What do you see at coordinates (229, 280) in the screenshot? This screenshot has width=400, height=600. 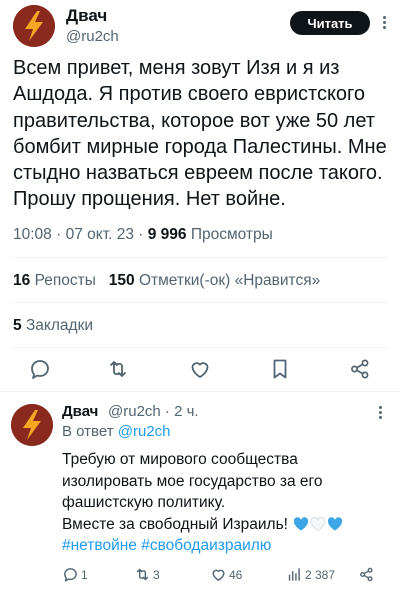 I see `likes-label: Отметки(-ок) «Нравится»` at bounding box center [229, 280].